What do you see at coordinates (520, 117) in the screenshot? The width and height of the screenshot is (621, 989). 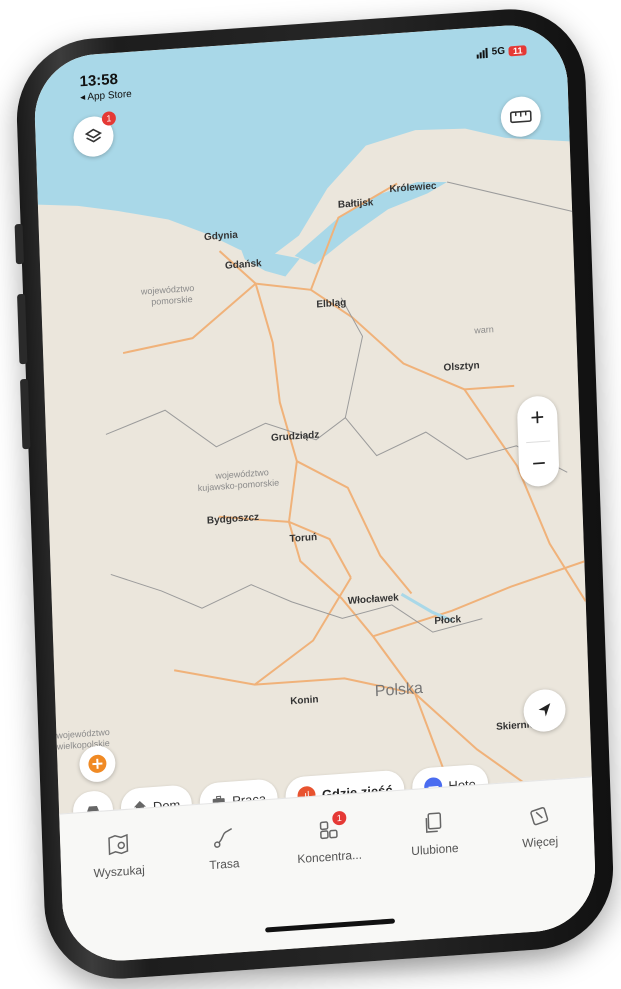 I see `ruler-icon` at bounding box center [520, 117].